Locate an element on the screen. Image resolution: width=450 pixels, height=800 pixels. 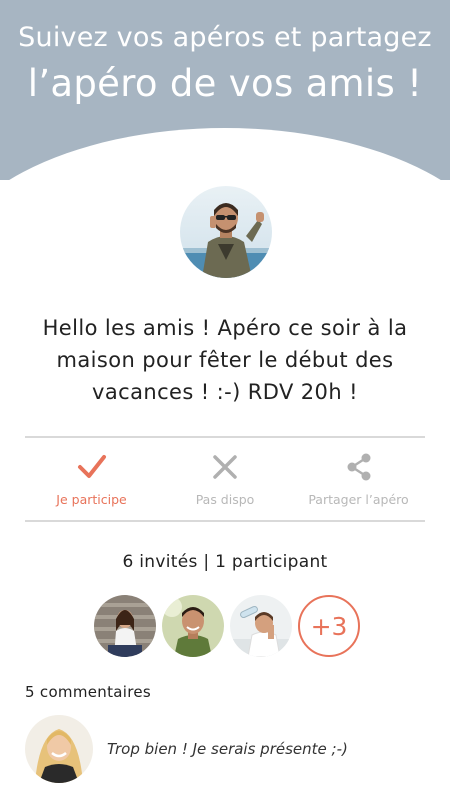
unavailable-button: Pas dispo is located at coordinates (225, 479).